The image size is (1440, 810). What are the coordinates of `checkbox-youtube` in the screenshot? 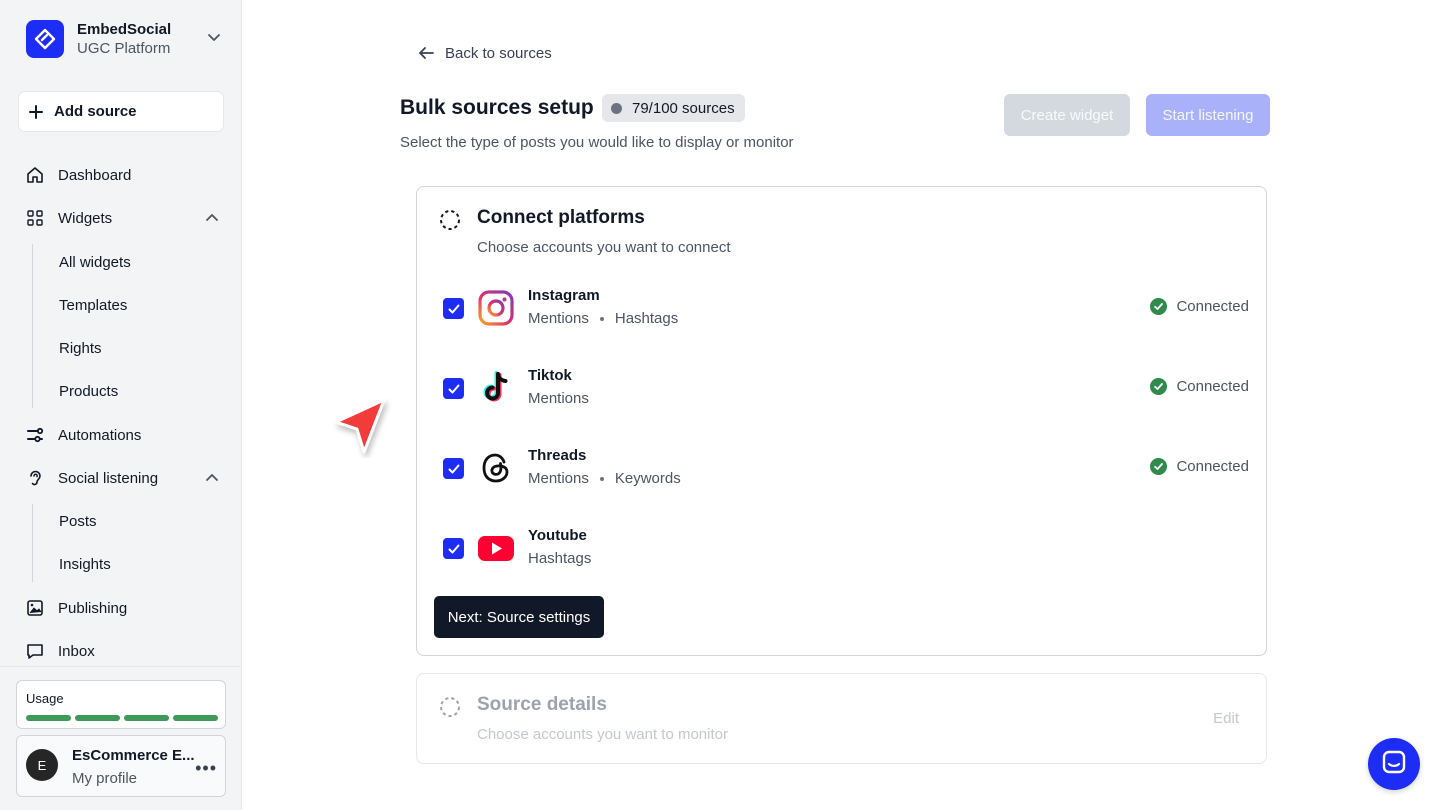 It's located at (453, 548).